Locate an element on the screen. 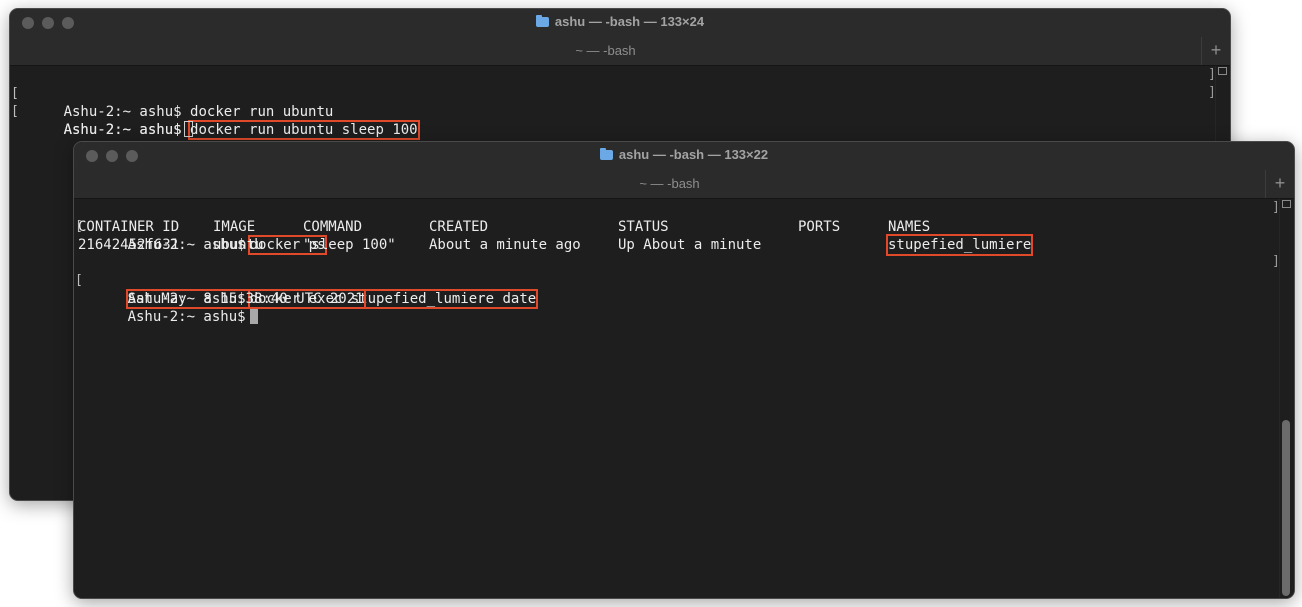 Image resolution: width=1302 pixels, height=607 pixels. title-bar: ashu — -bash — 133×22 is located at coordinates (684, 156).